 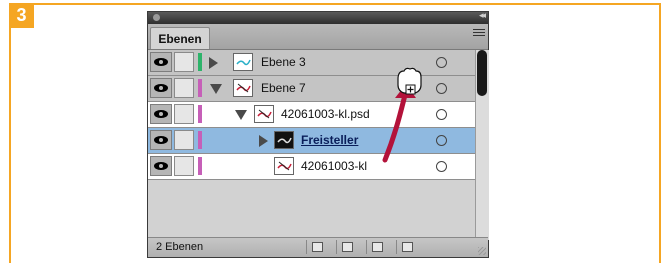 What do you see at coordinates (311, 89) in the screenshot?
I see `layer-row: Ebene 7` at bounding box center [311, 89].